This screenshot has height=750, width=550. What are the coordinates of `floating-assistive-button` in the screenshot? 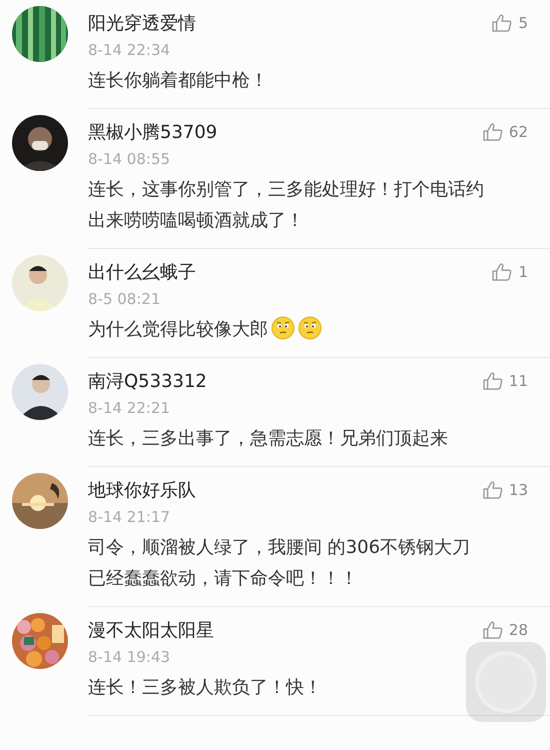 It's located at (506, 682).